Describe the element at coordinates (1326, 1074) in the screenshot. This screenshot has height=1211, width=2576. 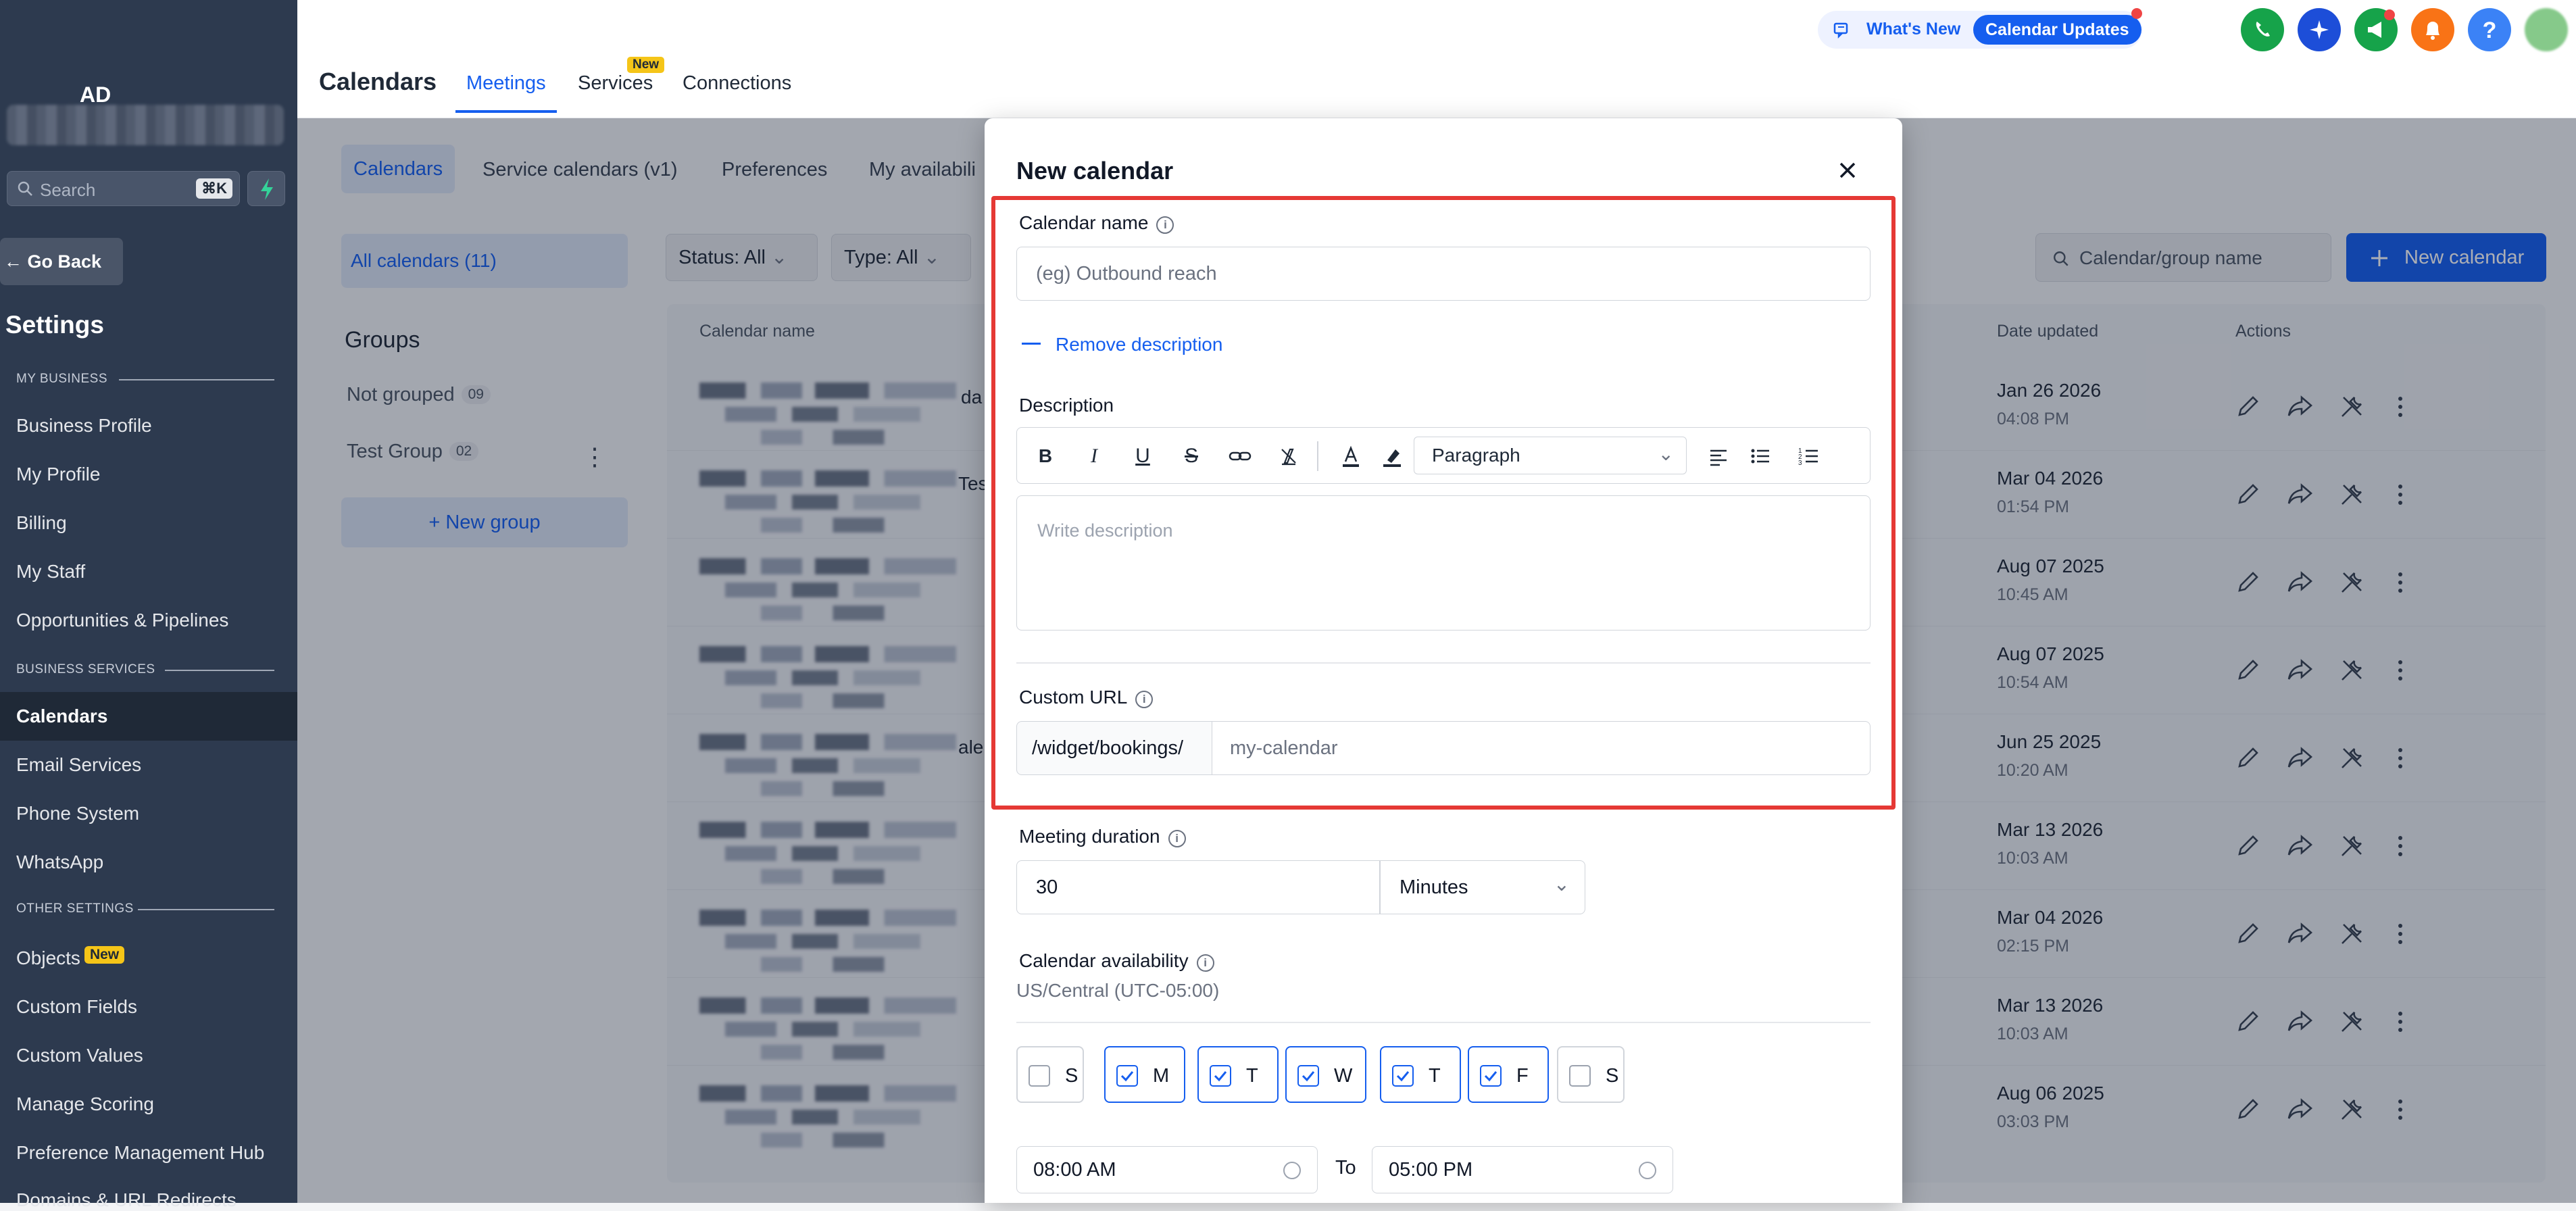
I see `day-checkbox: W` at that location.